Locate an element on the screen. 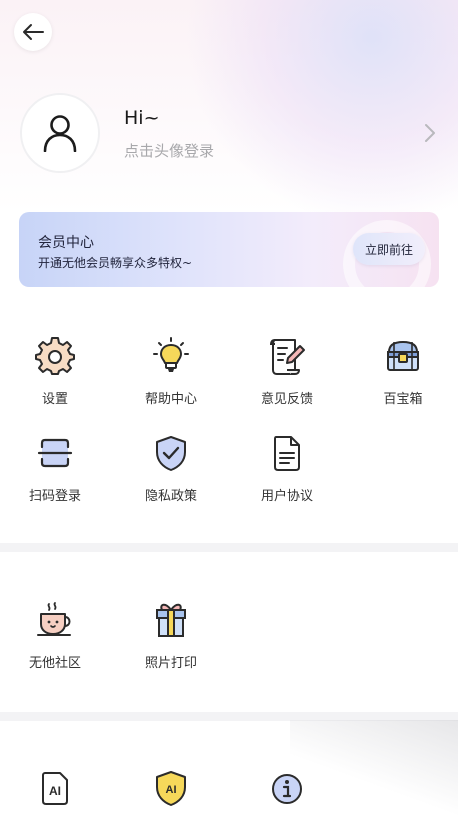  tool-help-center: 帮助中心 is located at coordinates (171, 370).